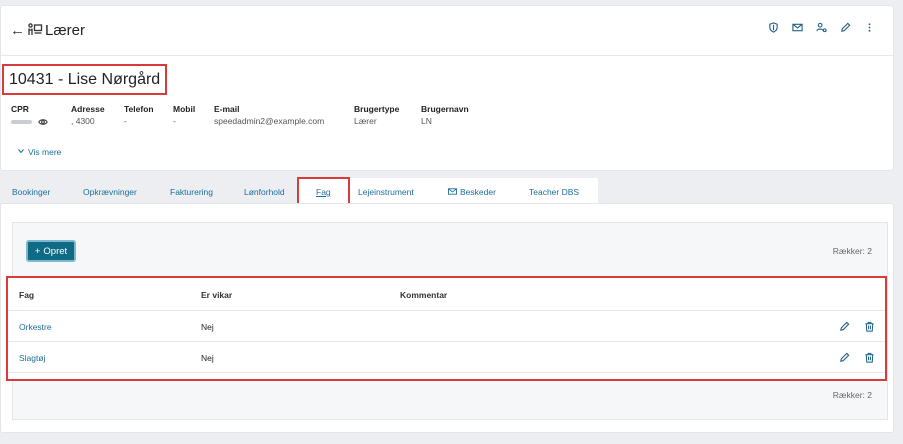 This screenshot has width=903, height=444. I want to click on show-more-link: Vis mere, so click(39, 152).